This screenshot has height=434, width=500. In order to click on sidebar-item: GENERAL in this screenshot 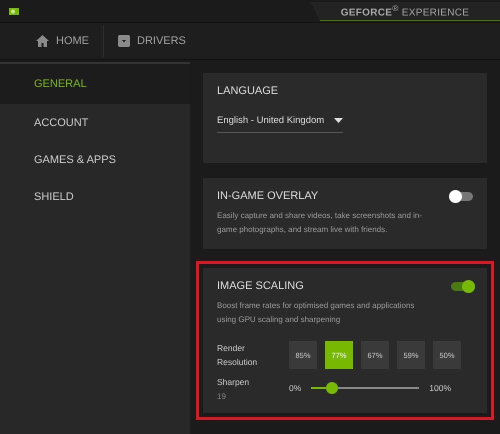, I will do `click(95, 84)`.